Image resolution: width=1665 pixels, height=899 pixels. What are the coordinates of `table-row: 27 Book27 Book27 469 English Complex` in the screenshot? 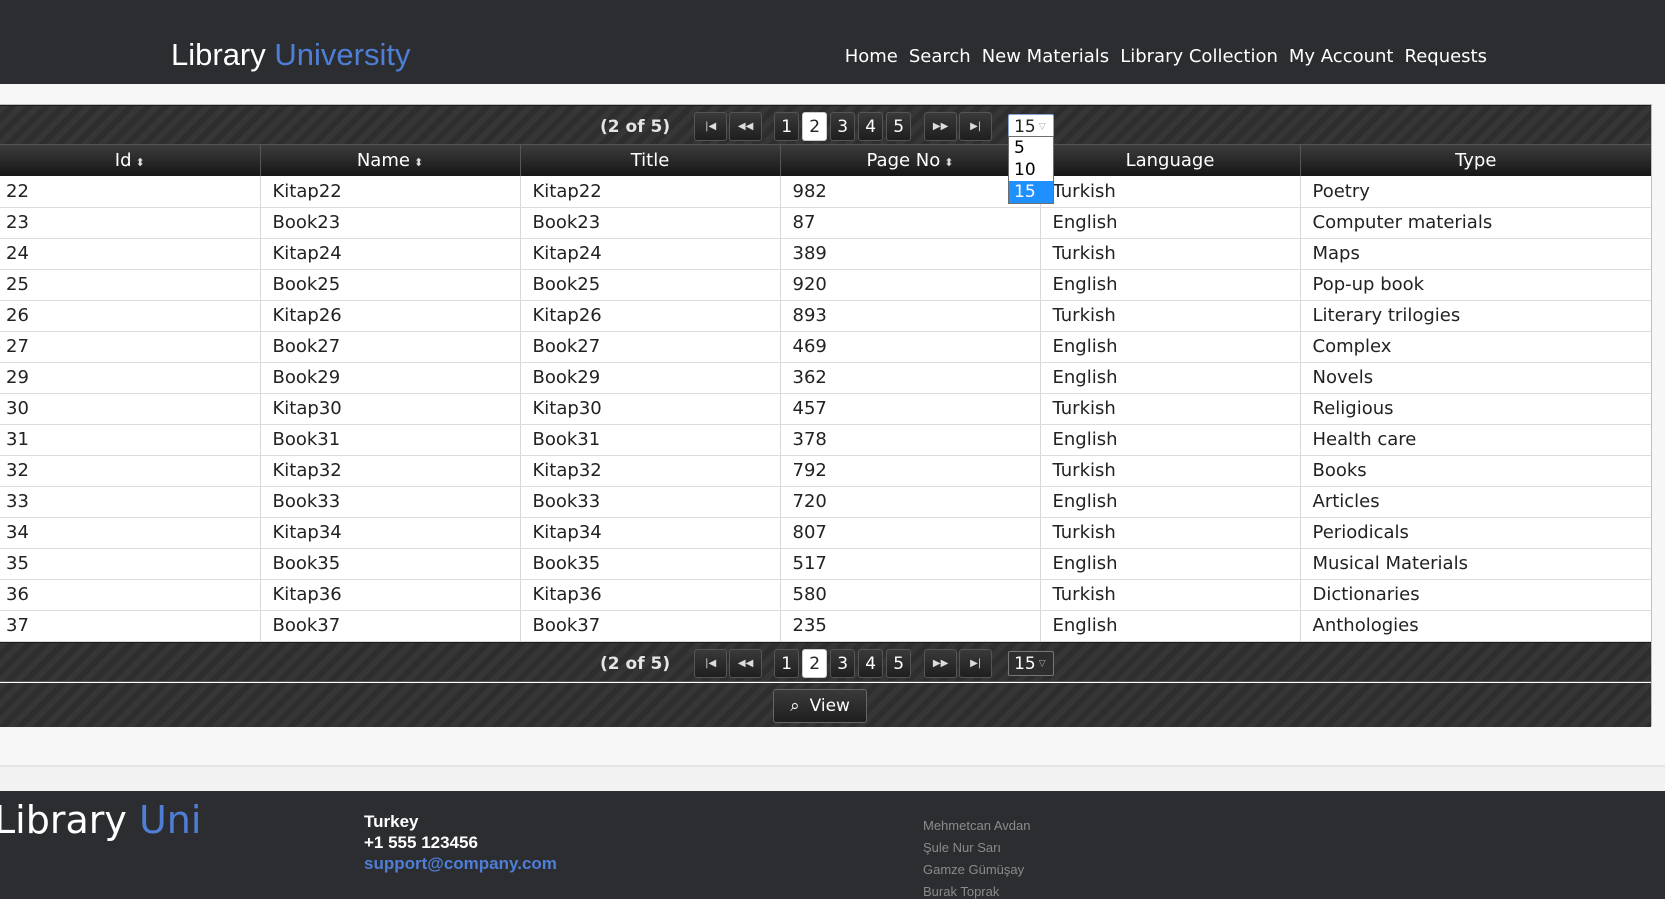 It's located at (825, 347).